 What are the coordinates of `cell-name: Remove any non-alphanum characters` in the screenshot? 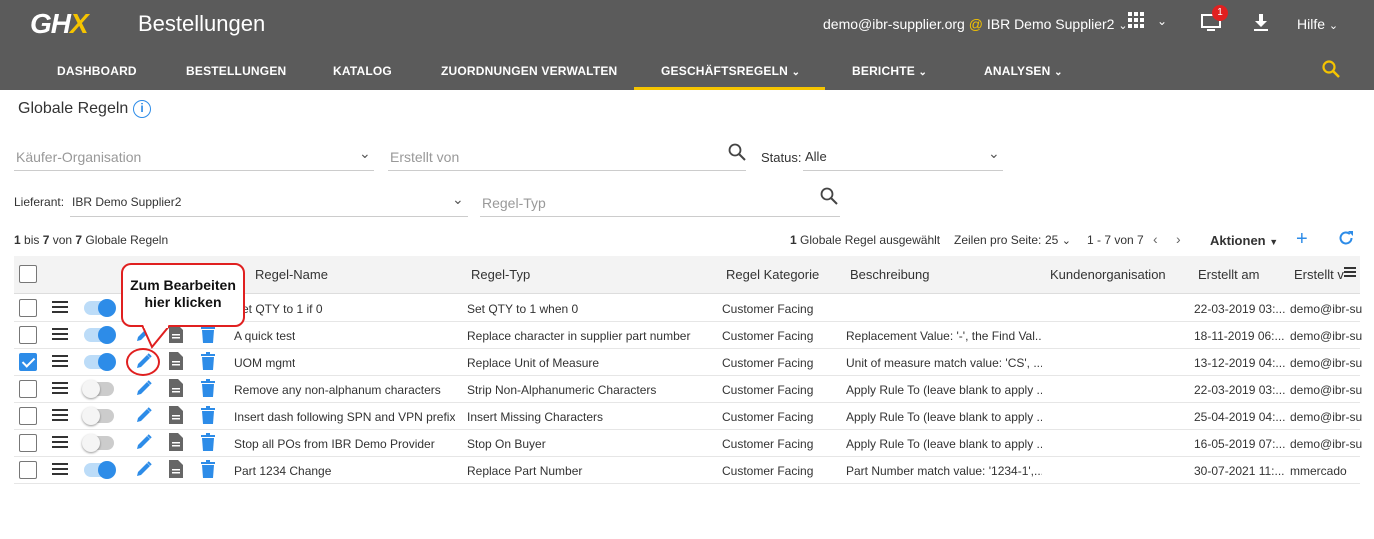 It's located at (337, 390).